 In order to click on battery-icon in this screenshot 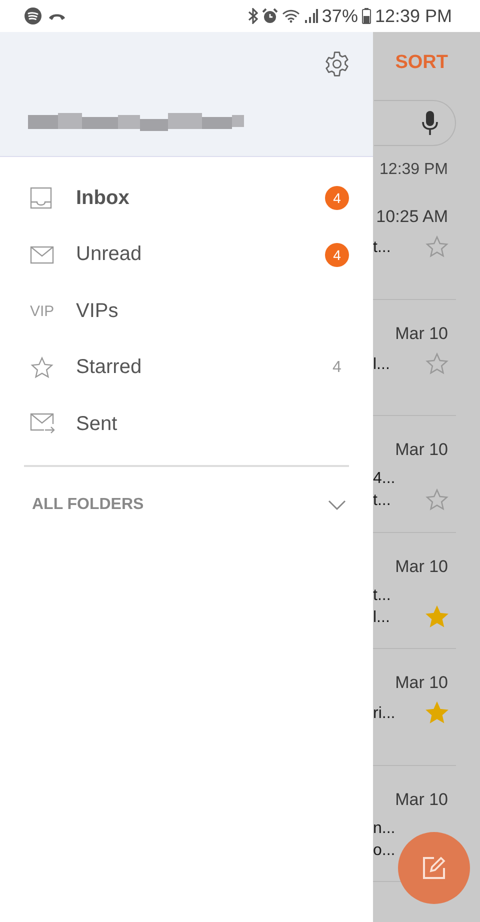, I will do `click(366, 16)`.